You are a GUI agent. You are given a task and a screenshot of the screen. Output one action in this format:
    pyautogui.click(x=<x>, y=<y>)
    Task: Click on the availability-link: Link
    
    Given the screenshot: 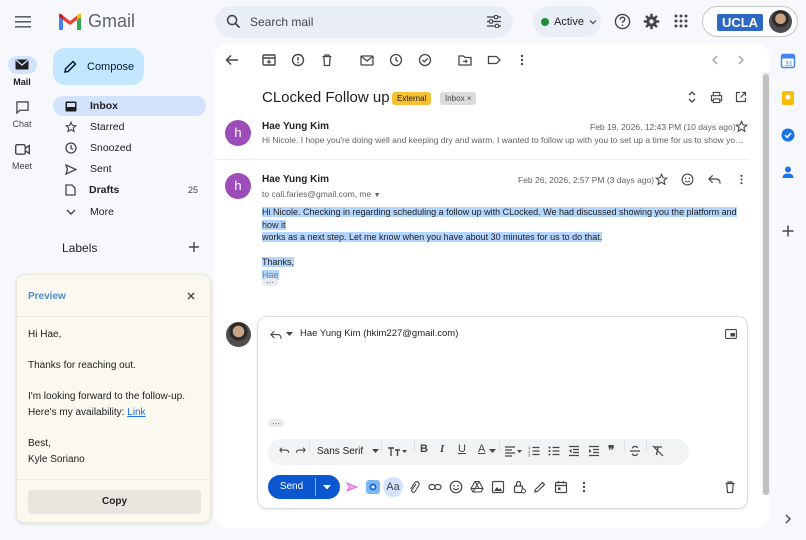 What is the action you would take?
    pyautogui.click(x=136, y=412)
    